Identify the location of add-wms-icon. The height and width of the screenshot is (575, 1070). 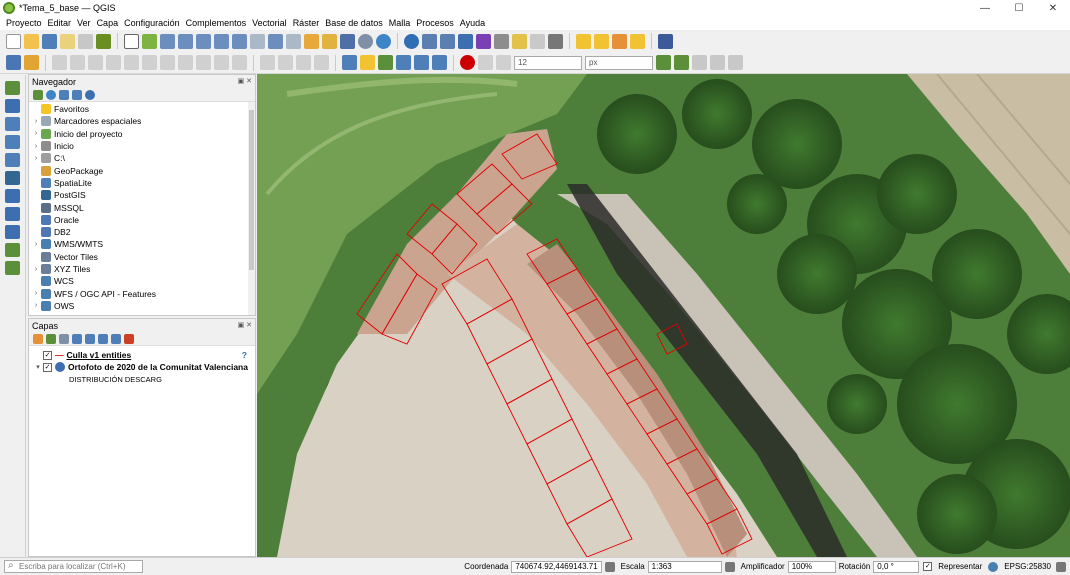
(12, 196).